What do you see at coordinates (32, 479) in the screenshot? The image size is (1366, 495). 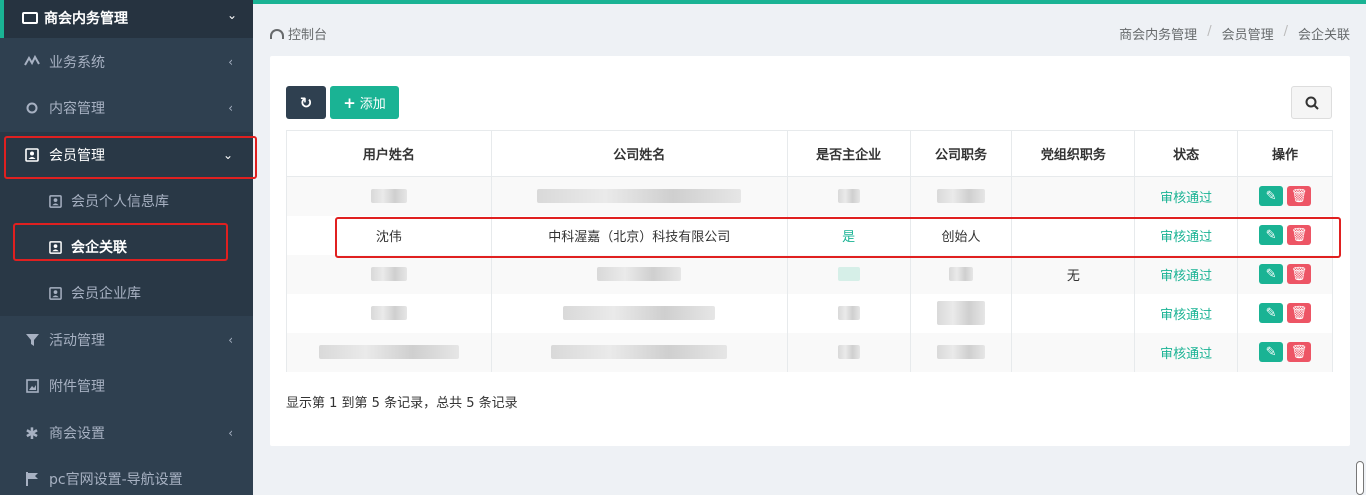 I see `flag-icon` at bounding box center [32, 479].